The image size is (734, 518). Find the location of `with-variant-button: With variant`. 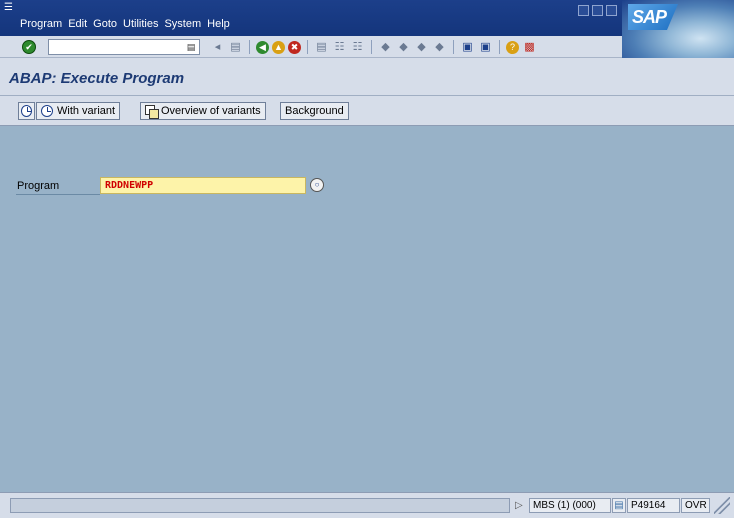

with-variant-button: With variant is located at coordinates (78, 111).